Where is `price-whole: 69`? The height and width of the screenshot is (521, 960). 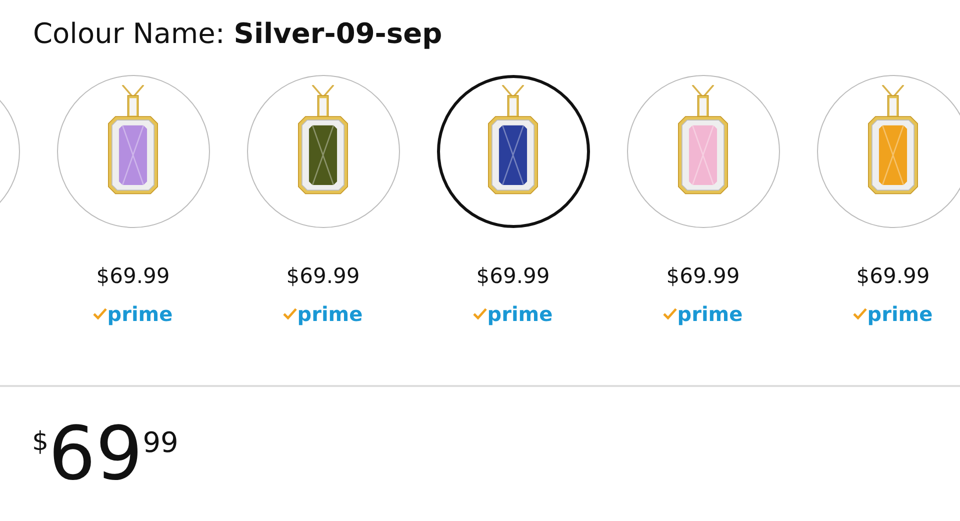
price-whole: 69 is located at coordinates (95, 454).